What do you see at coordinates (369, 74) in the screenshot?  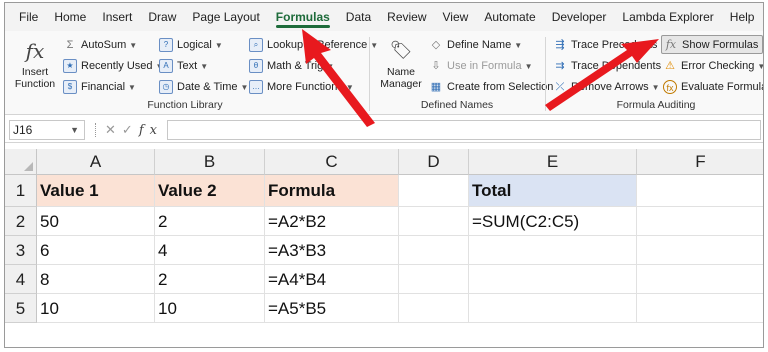 I see `ribbon-divider` at bounding box center [369, 74].